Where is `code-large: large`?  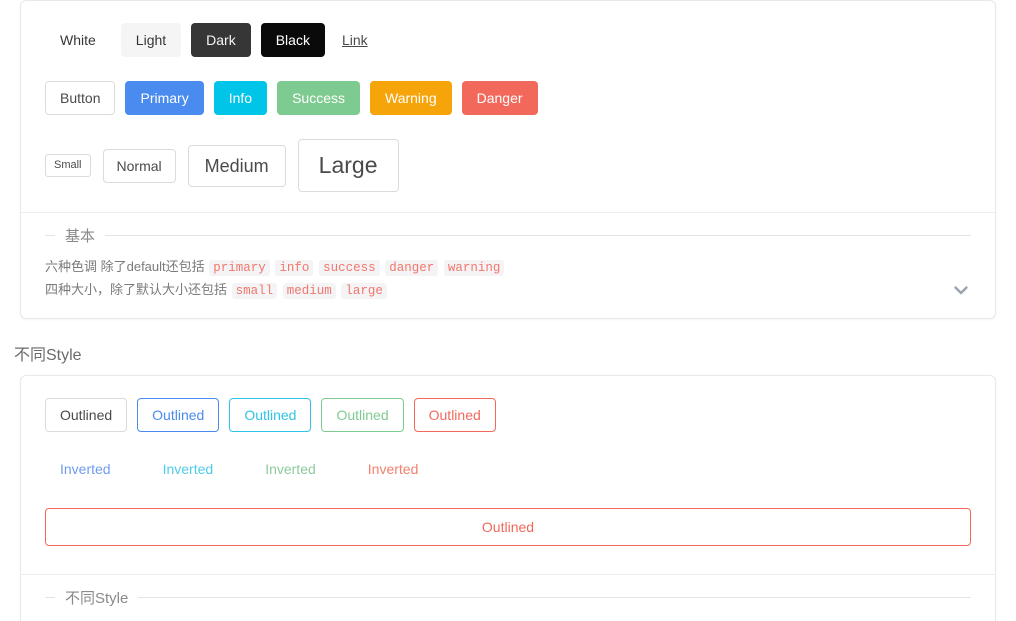 code-large: large is located at coordinates (364, 291).